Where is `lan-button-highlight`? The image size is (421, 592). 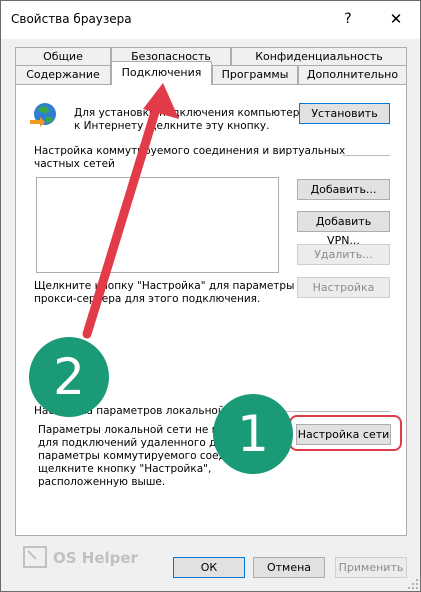
lan-button-highlight is located at coordinates (345, 433).